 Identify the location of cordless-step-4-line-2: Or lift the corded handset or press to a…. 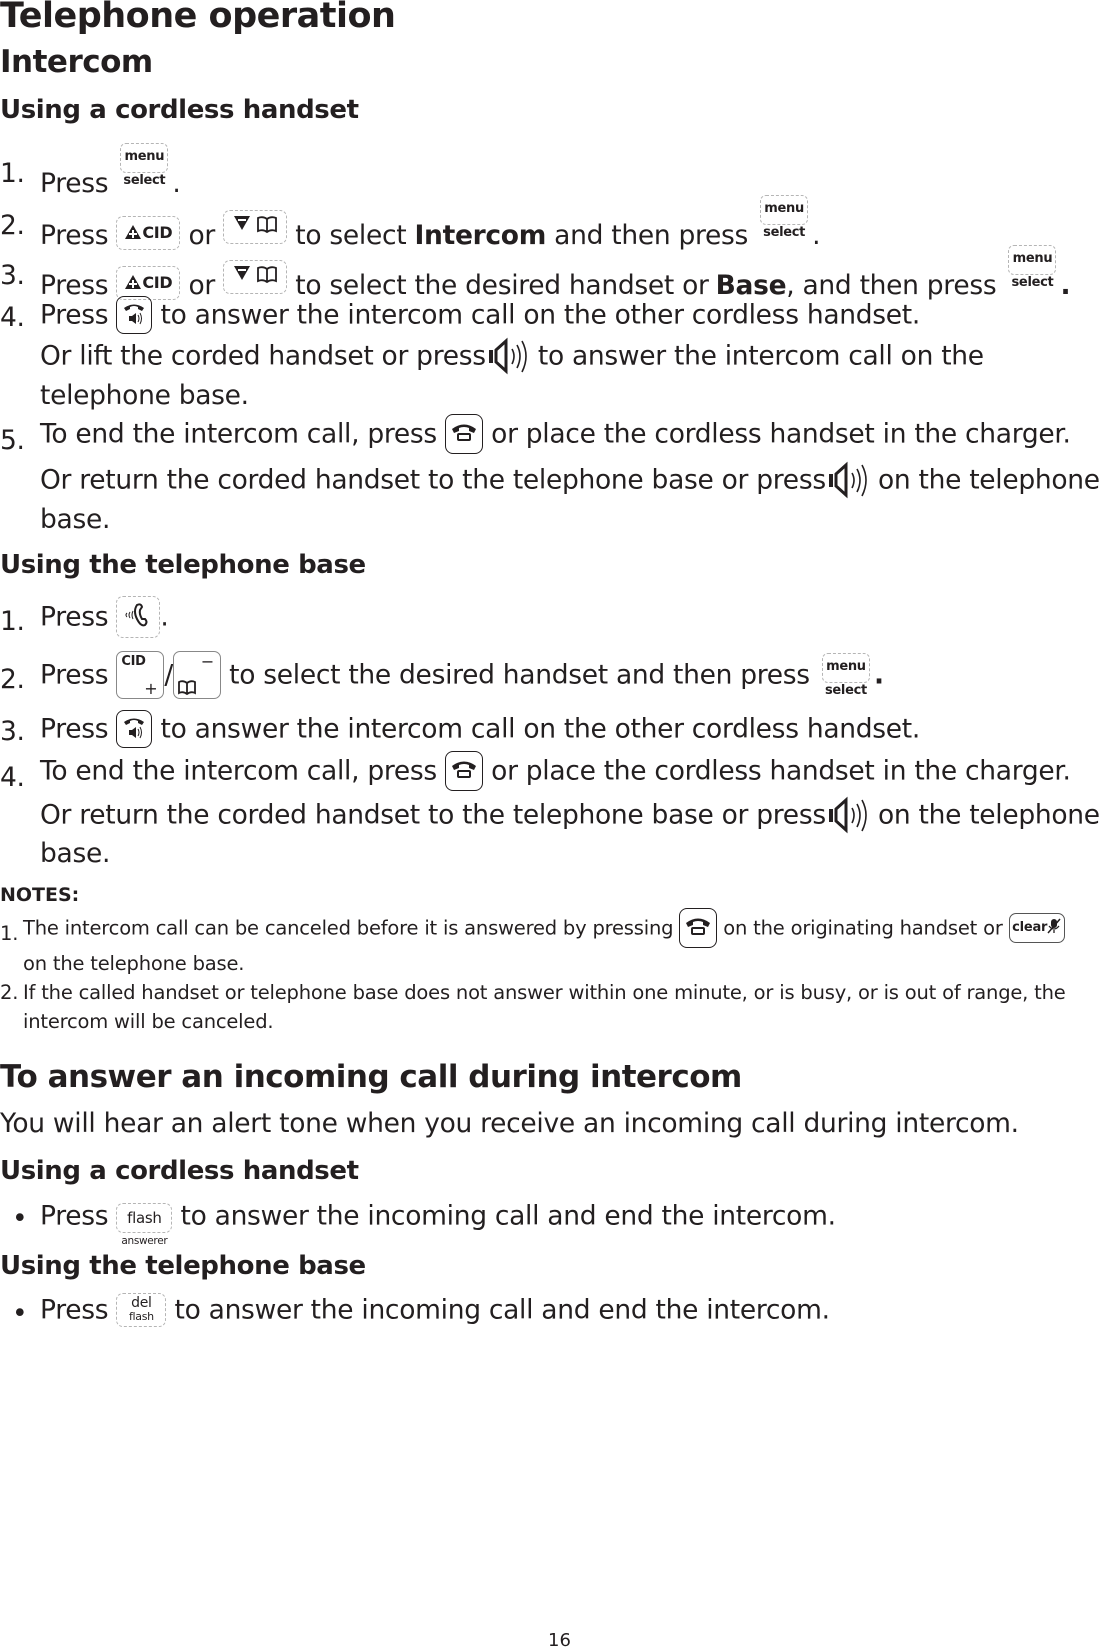
(512, 356).